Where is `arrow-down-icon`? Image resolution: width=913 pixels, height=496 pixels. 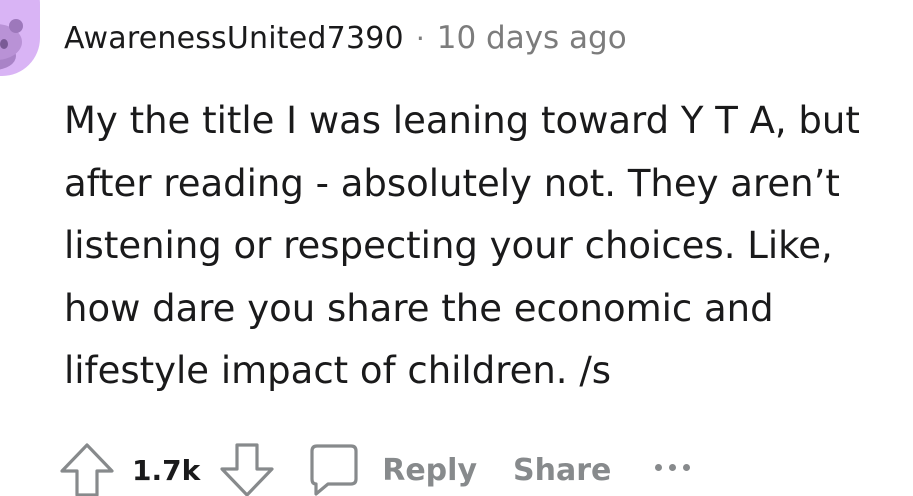 arrow-down-icon is located at coordinates (247, 469).